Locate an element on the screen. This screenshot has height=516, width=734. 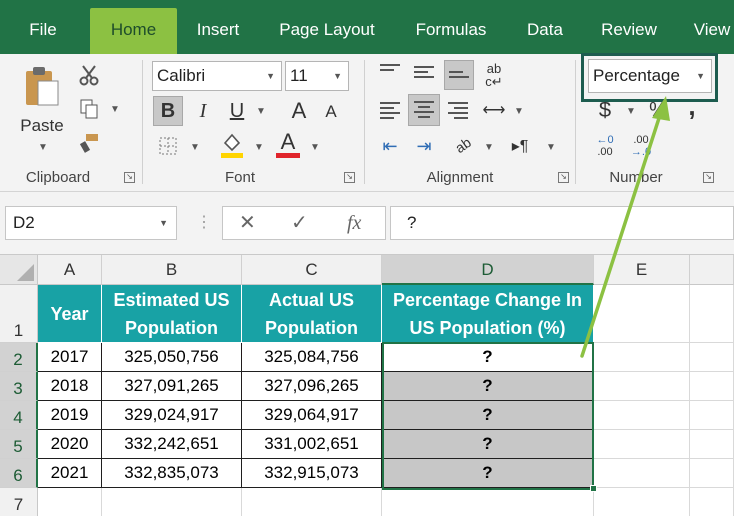
grow-font-button: A is located at coordinates (299, 111).